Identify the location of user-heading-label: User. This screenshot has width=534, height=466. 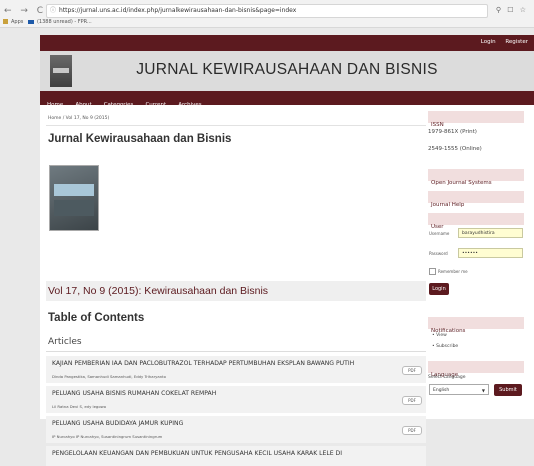
(437, 227).